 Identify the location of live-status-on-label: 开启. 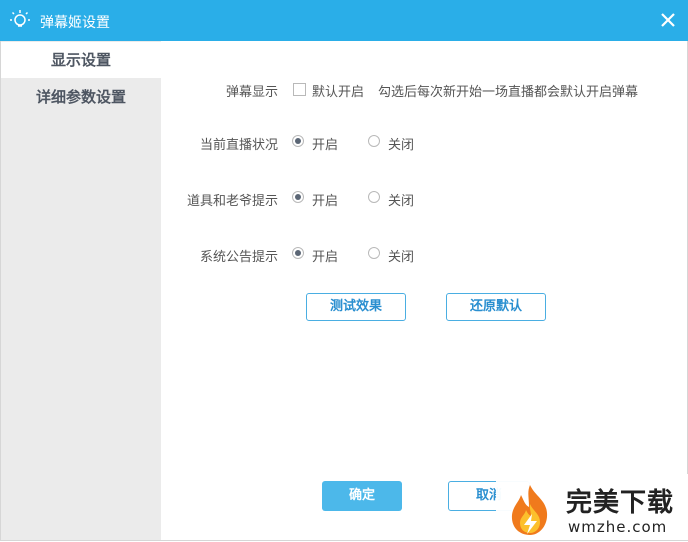
(325, 143).